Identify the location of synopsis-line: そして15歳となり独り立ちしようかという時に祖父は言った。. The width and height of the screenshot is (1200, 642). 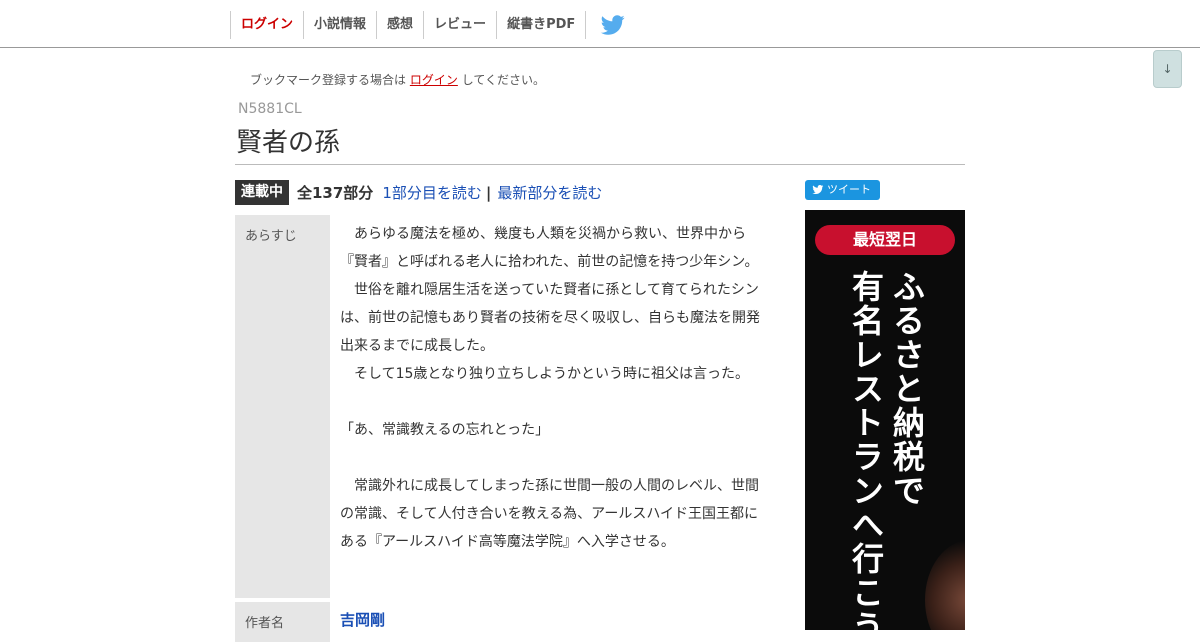
(544, 374).